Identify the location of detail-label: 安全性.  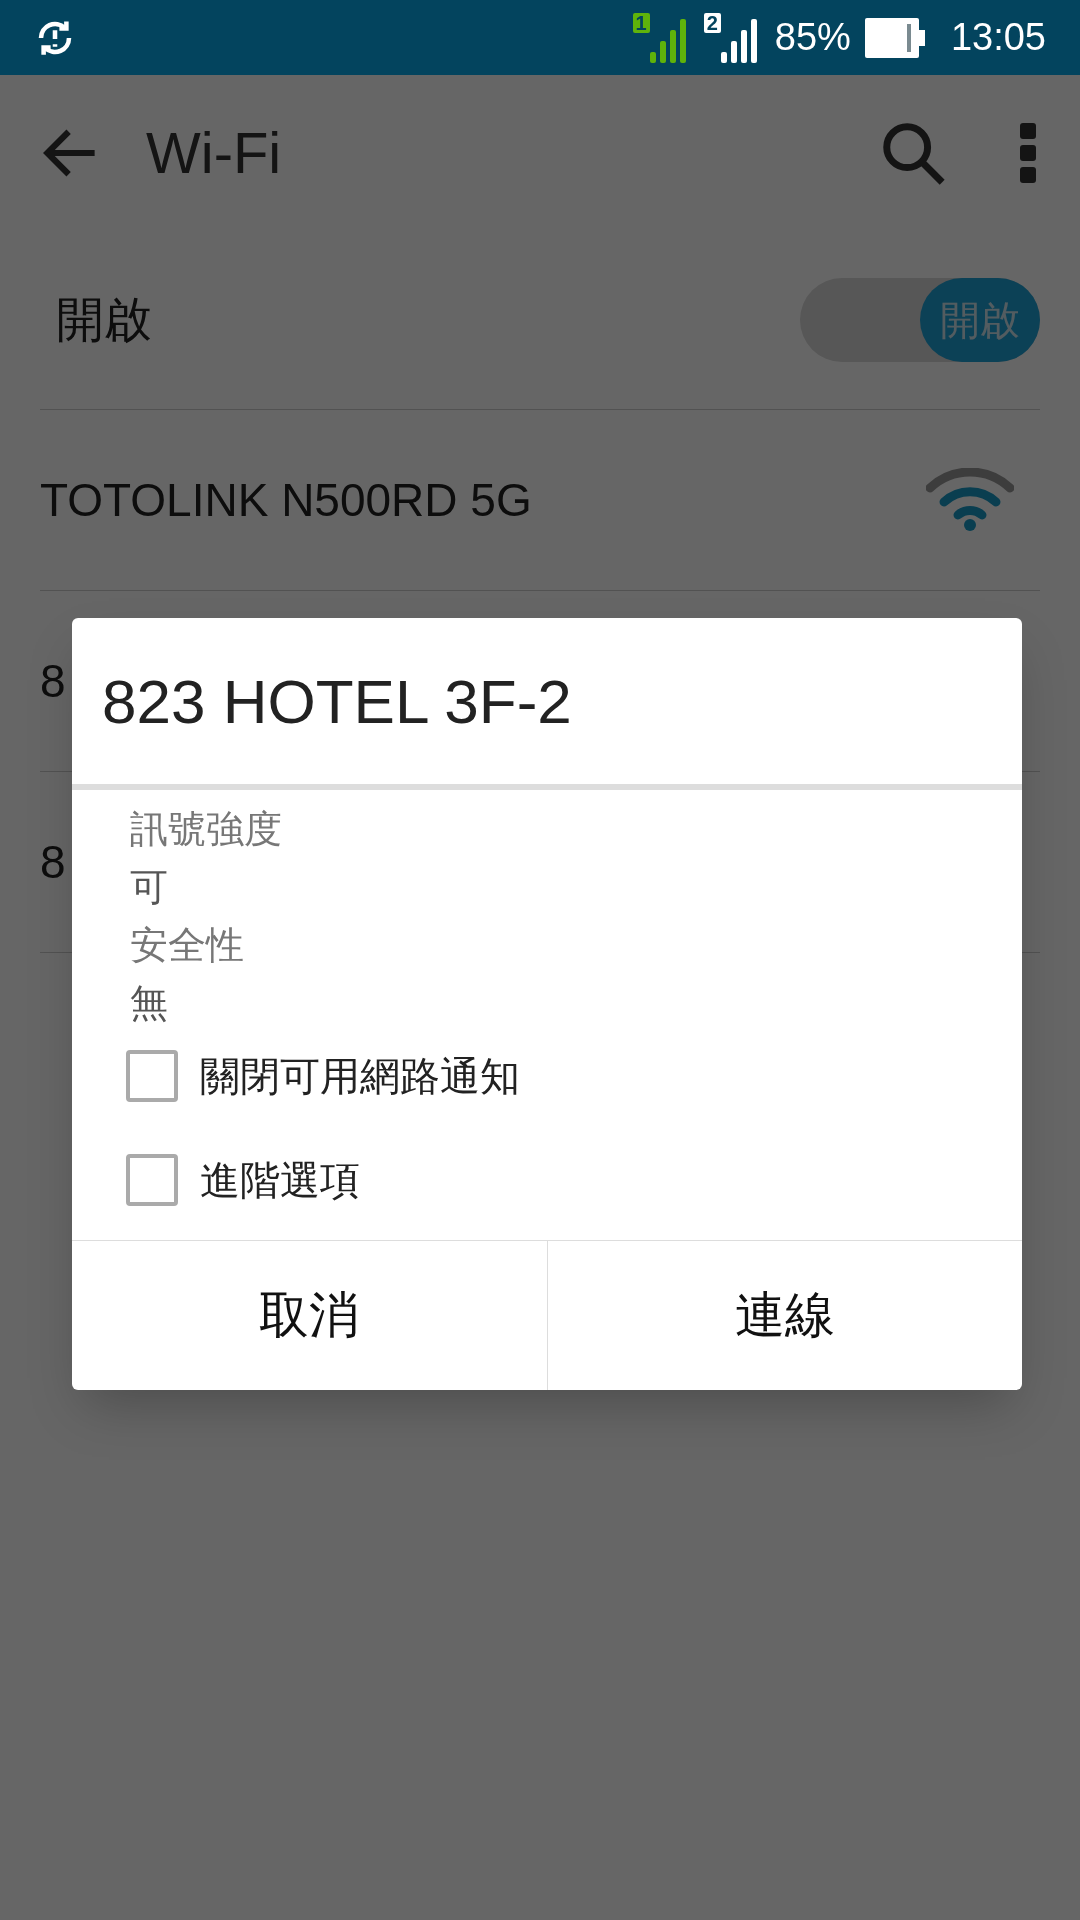
(187, 945).